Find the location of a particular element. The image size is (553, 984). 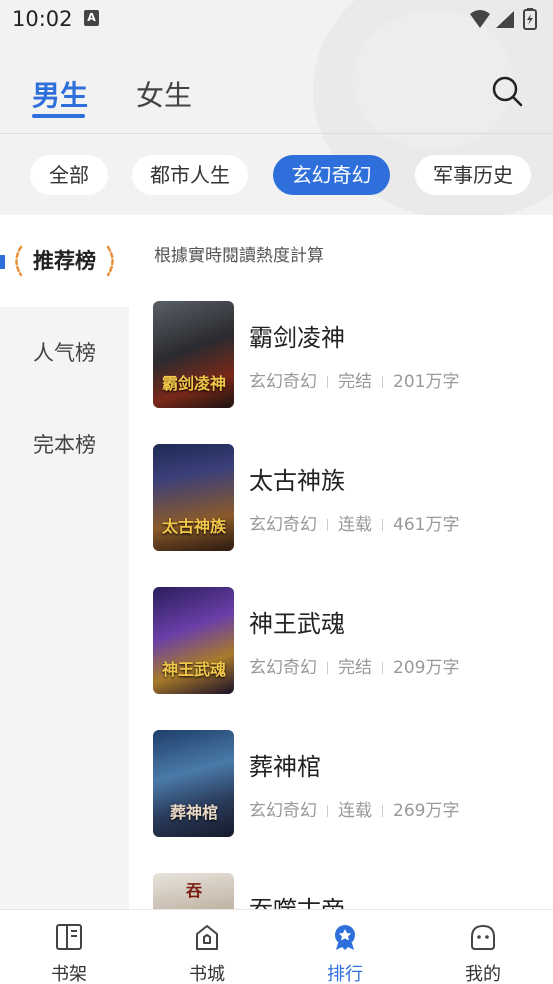

header-divider is located at coordinates (276, 133).